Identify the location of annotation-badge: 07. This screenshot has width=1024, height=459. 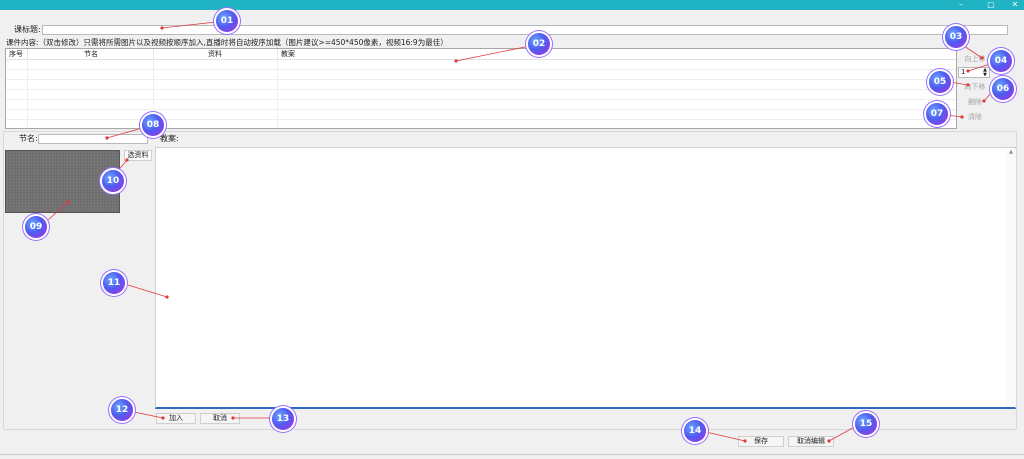
(937, 114).